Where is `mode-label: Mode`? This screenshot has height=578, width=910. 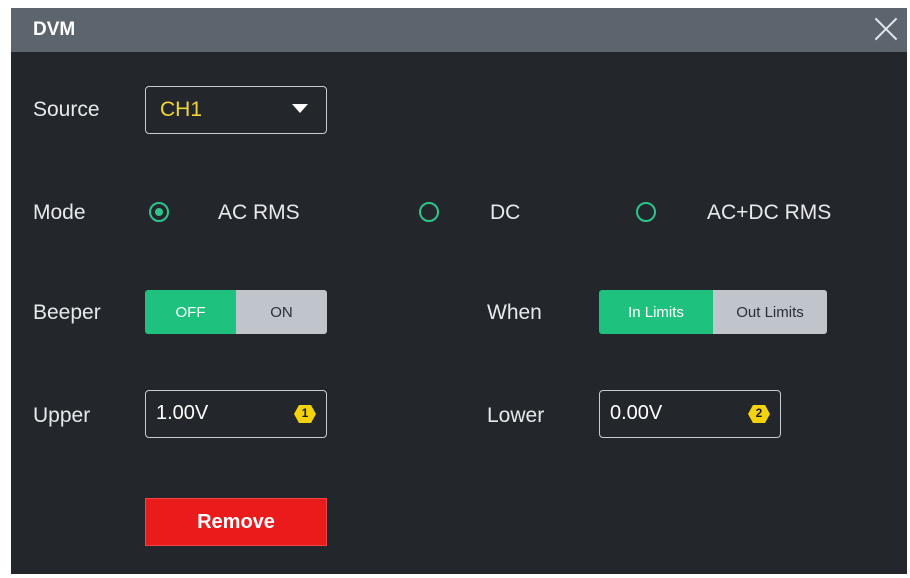
mode-label: Mode is located at coordinates (59, 212).